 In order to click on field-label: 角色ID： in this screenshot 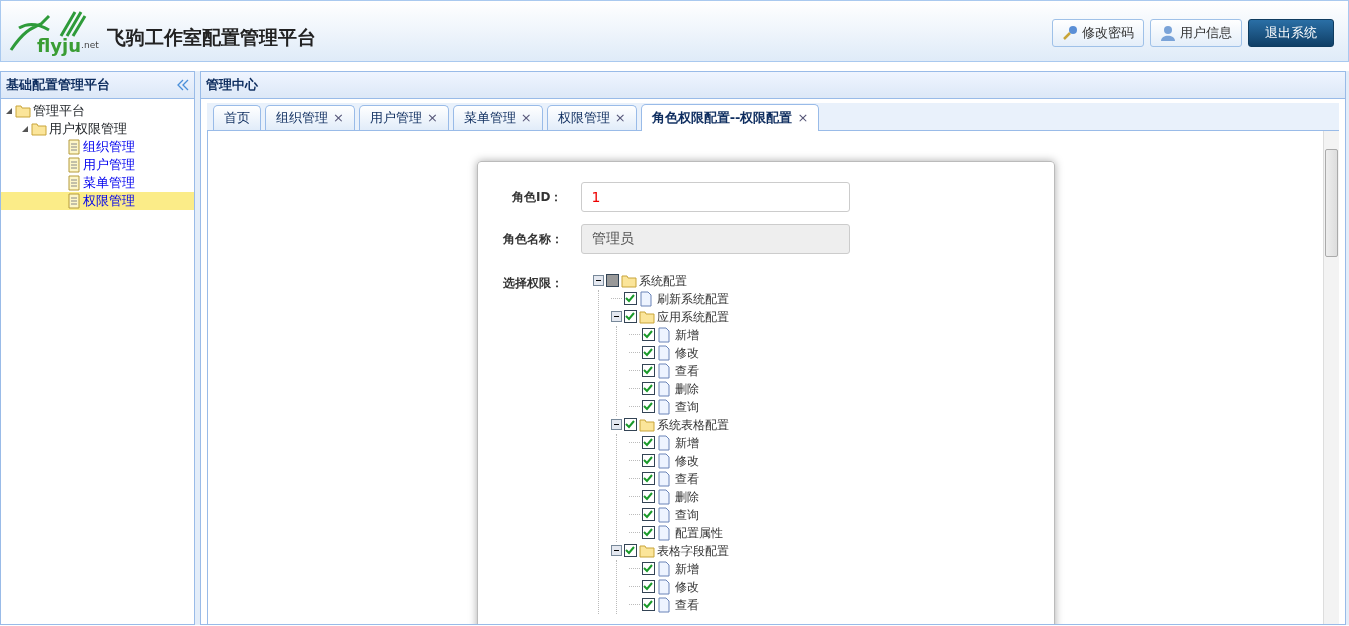, I will do `click(537, 197)`.